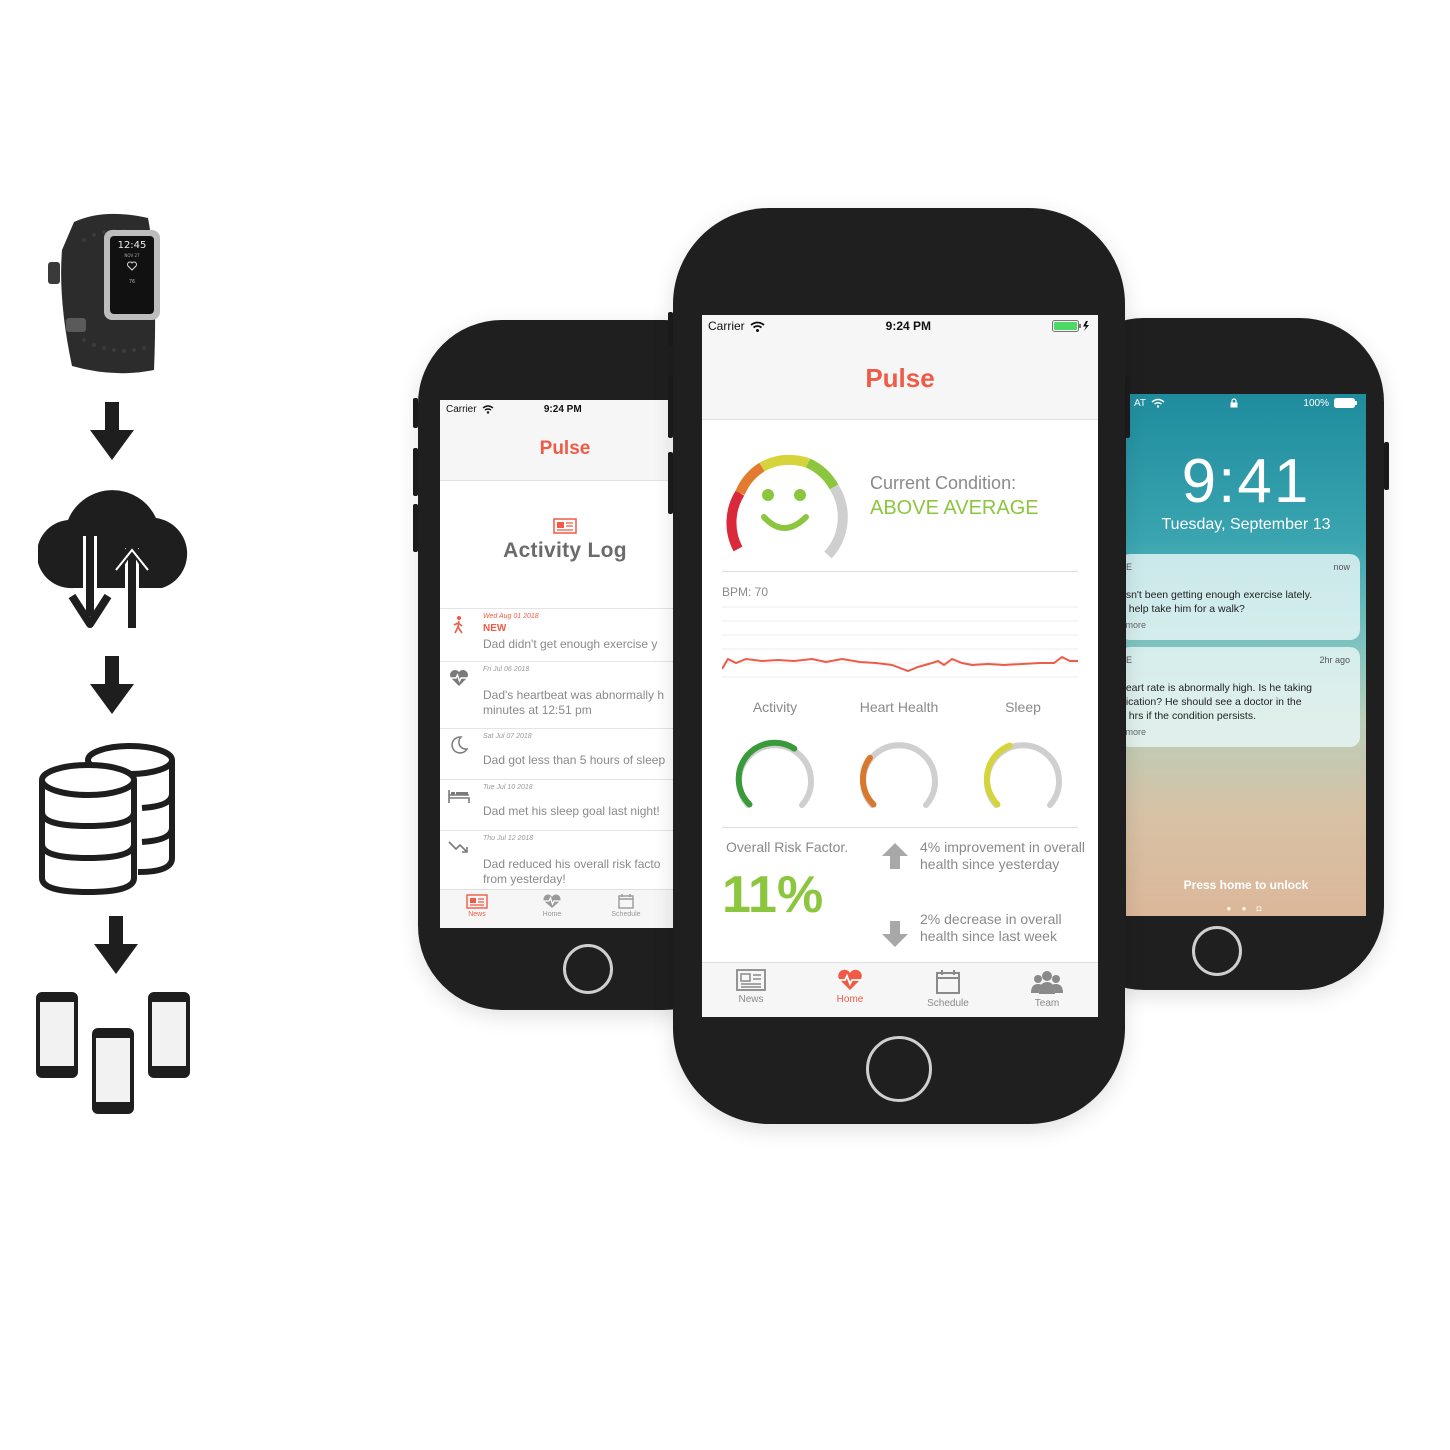 The image size is (1450, 1450). What do you see at coordinates (1345, 403) in the screenshot?
I see `battery-icon` at bounding box center [1345, 403].